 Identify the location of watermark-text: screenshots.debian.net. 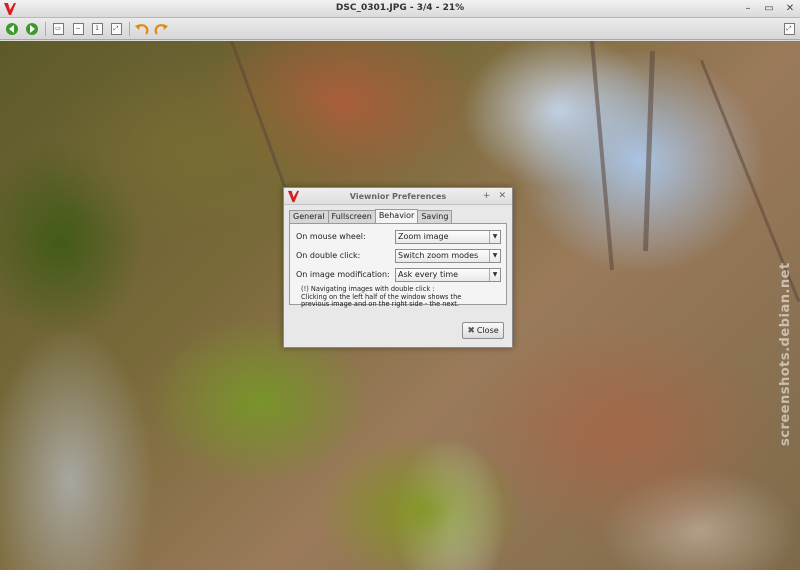
(785, 354).